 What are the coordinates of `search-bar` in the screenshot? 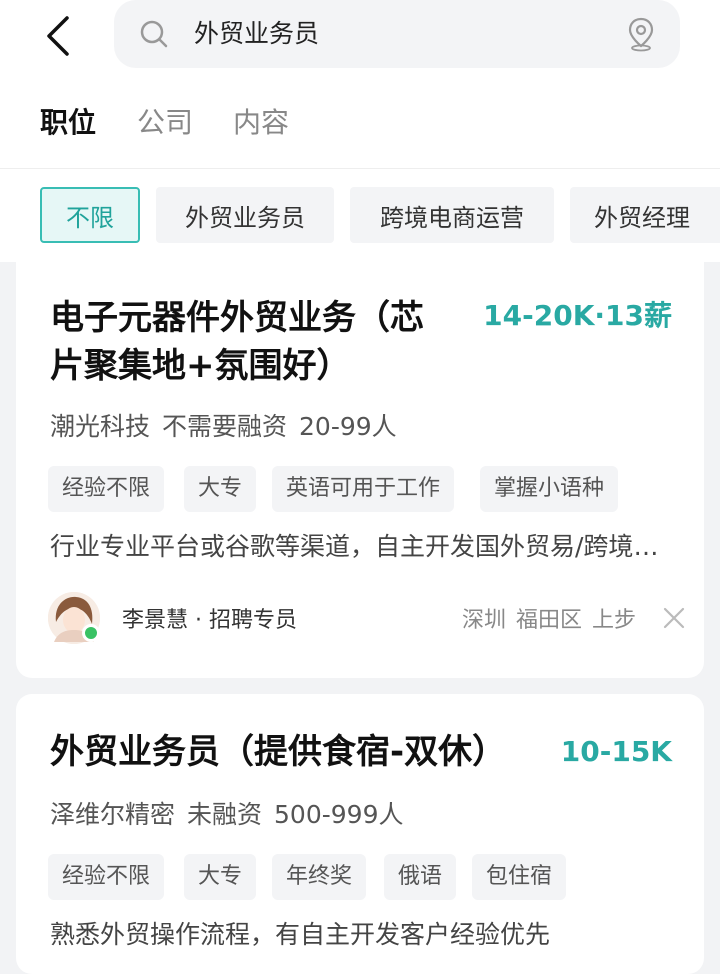 It's located at (397, 34).